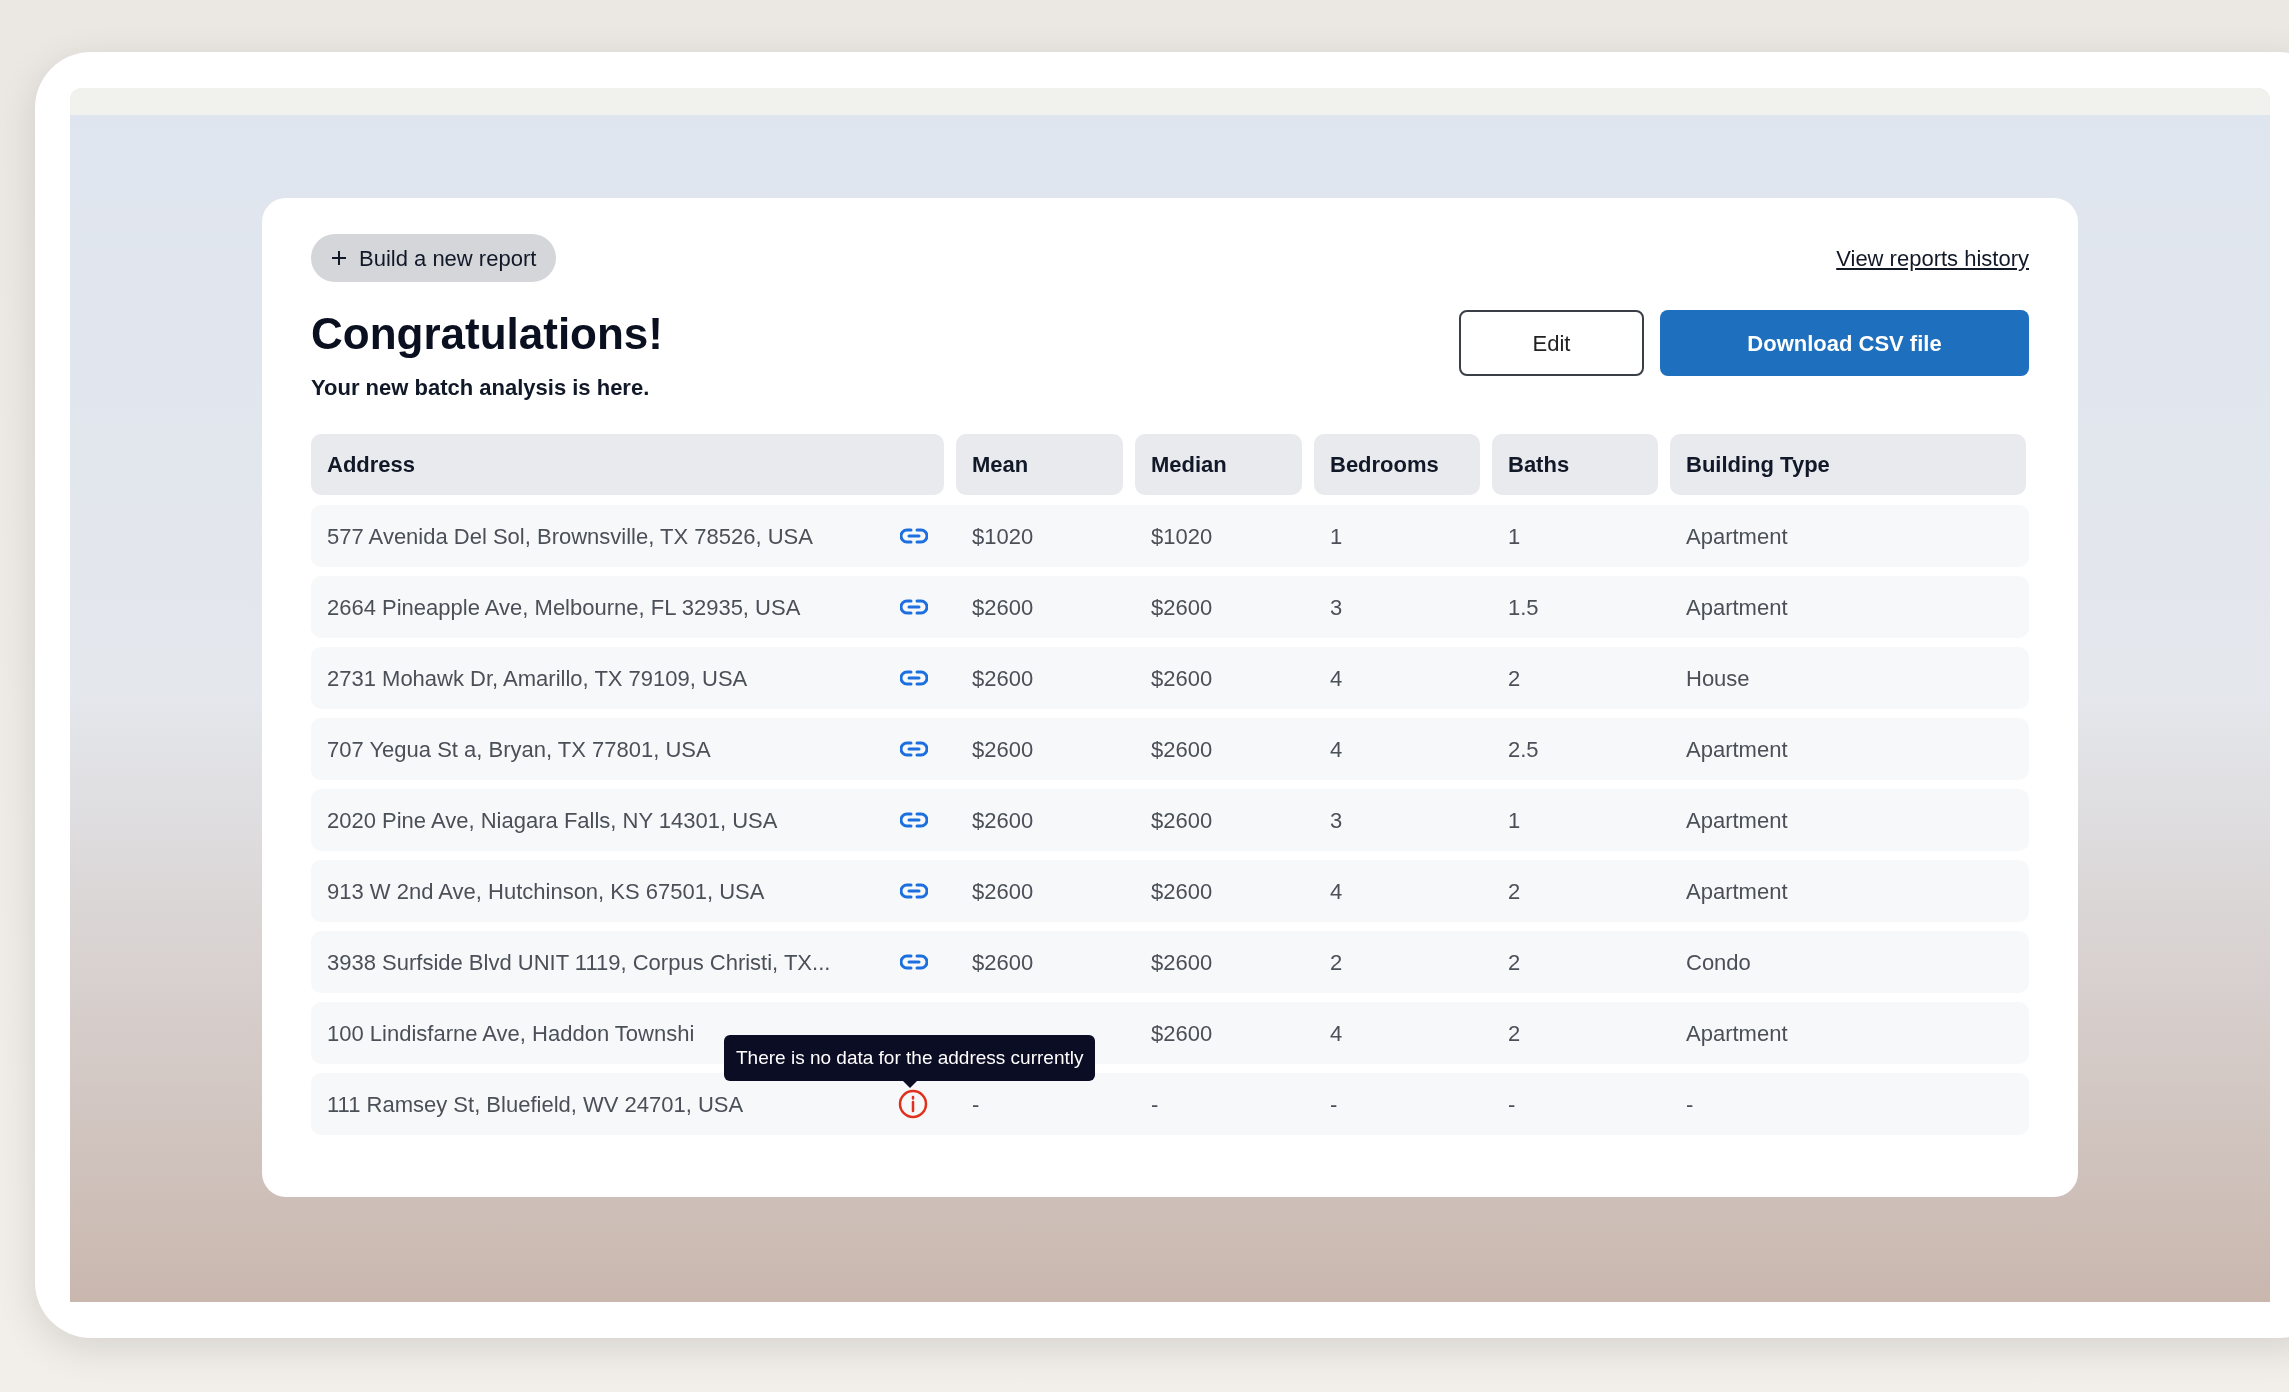 This screenshot has height=1392, width=2289. Describe the element at coordinates (535, 1104) in the screenshot. I see `address-cell-text: 111 Ramsey St, Bluefield, WV 24701, USA` at that location.